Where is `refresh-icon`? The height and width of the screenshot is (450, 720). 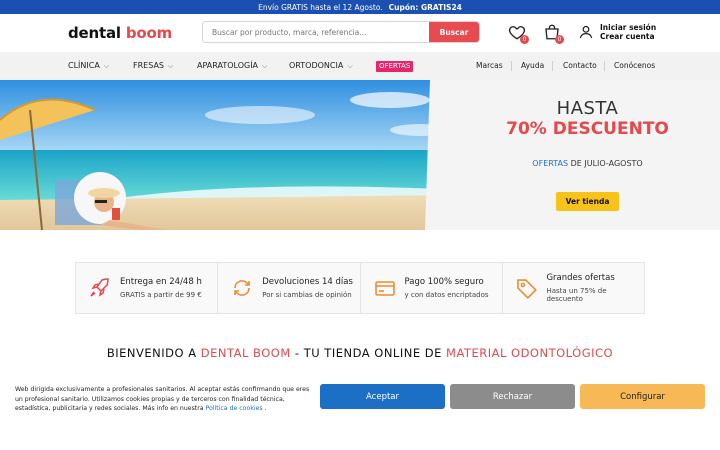
refresh-icon is located at coordinates (242, 288).